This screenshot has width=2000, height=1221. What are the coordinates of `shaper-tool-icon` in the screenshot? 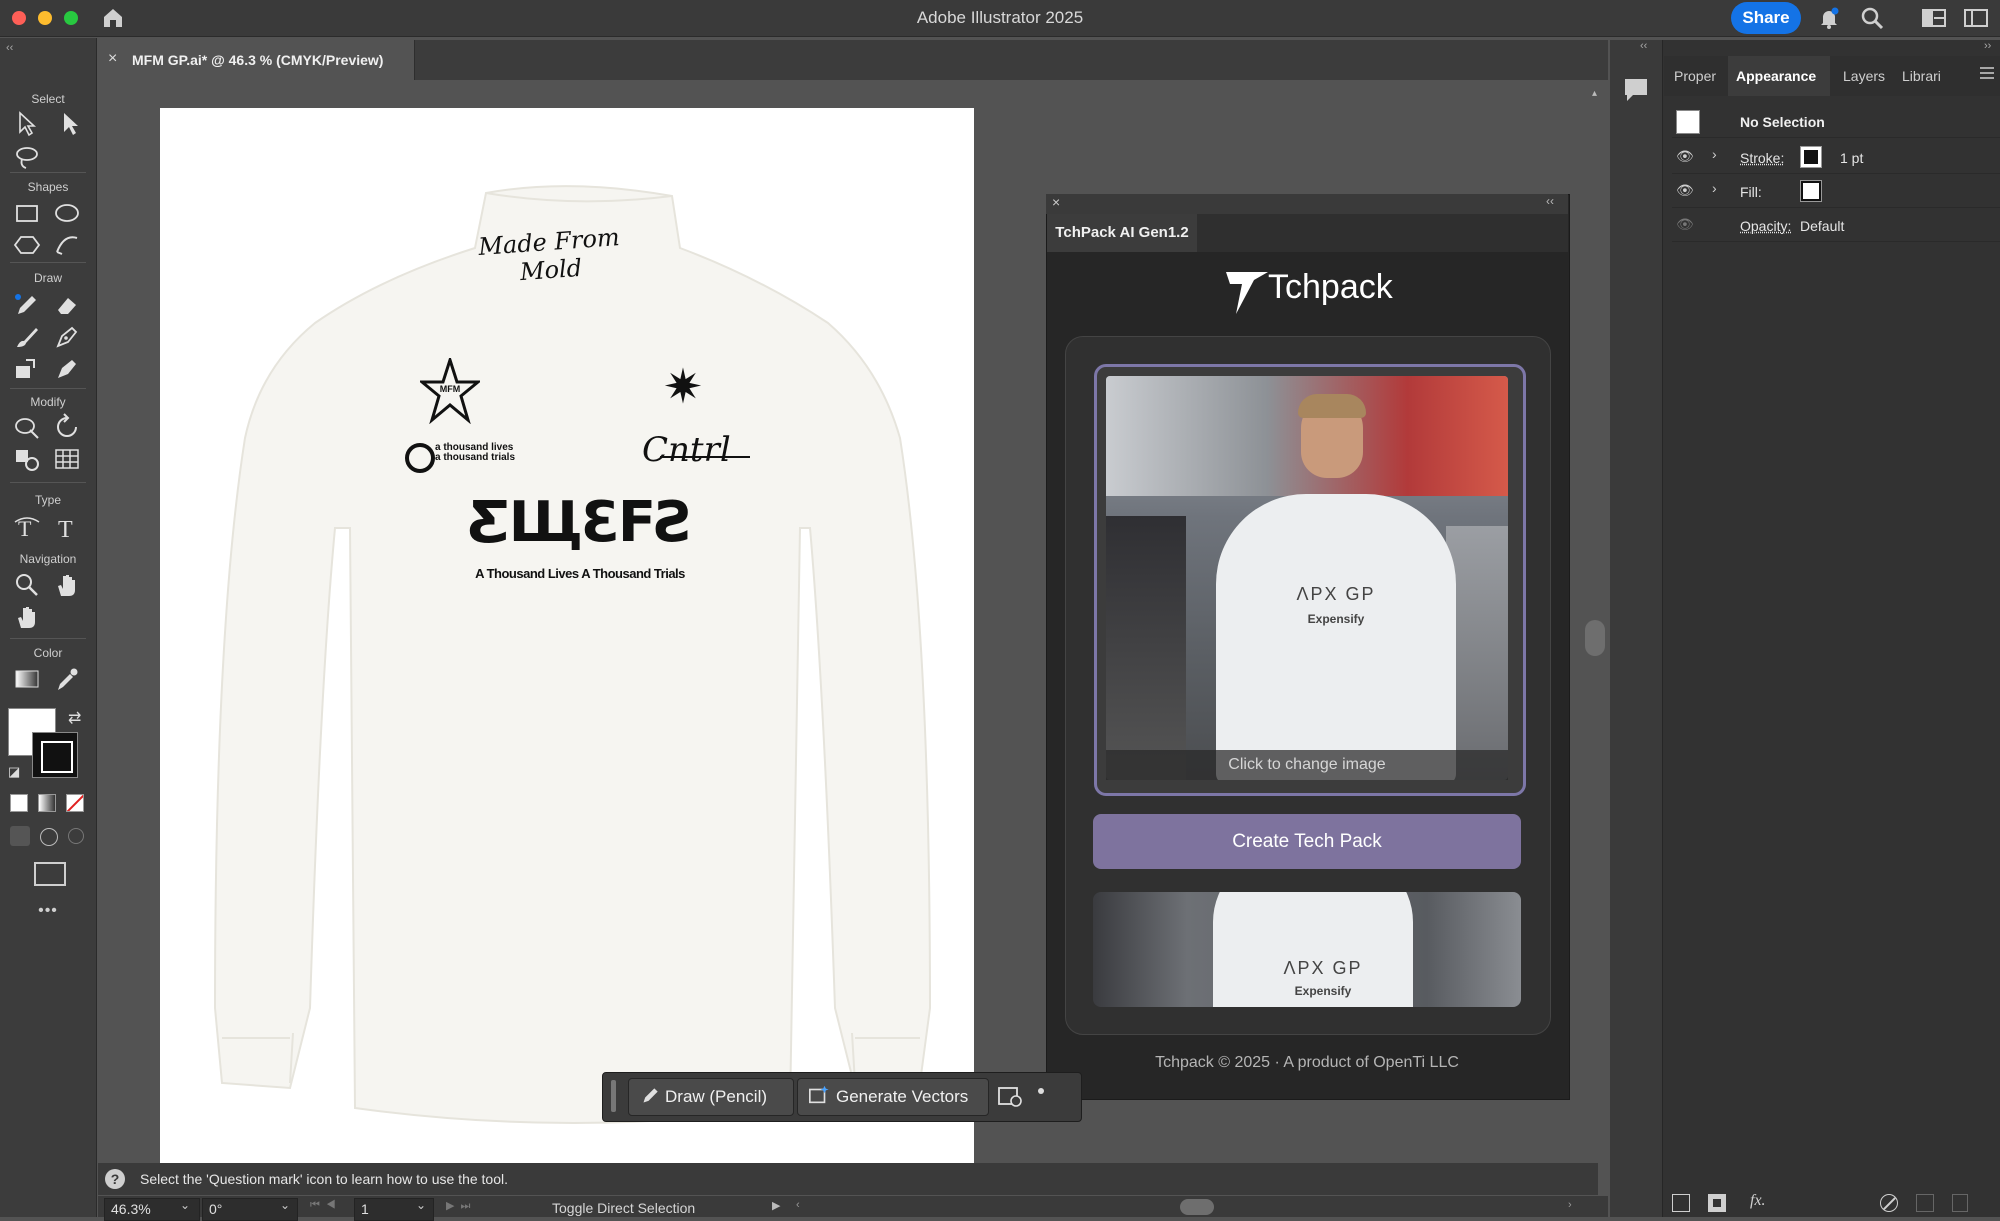 It's located at (67, 245).